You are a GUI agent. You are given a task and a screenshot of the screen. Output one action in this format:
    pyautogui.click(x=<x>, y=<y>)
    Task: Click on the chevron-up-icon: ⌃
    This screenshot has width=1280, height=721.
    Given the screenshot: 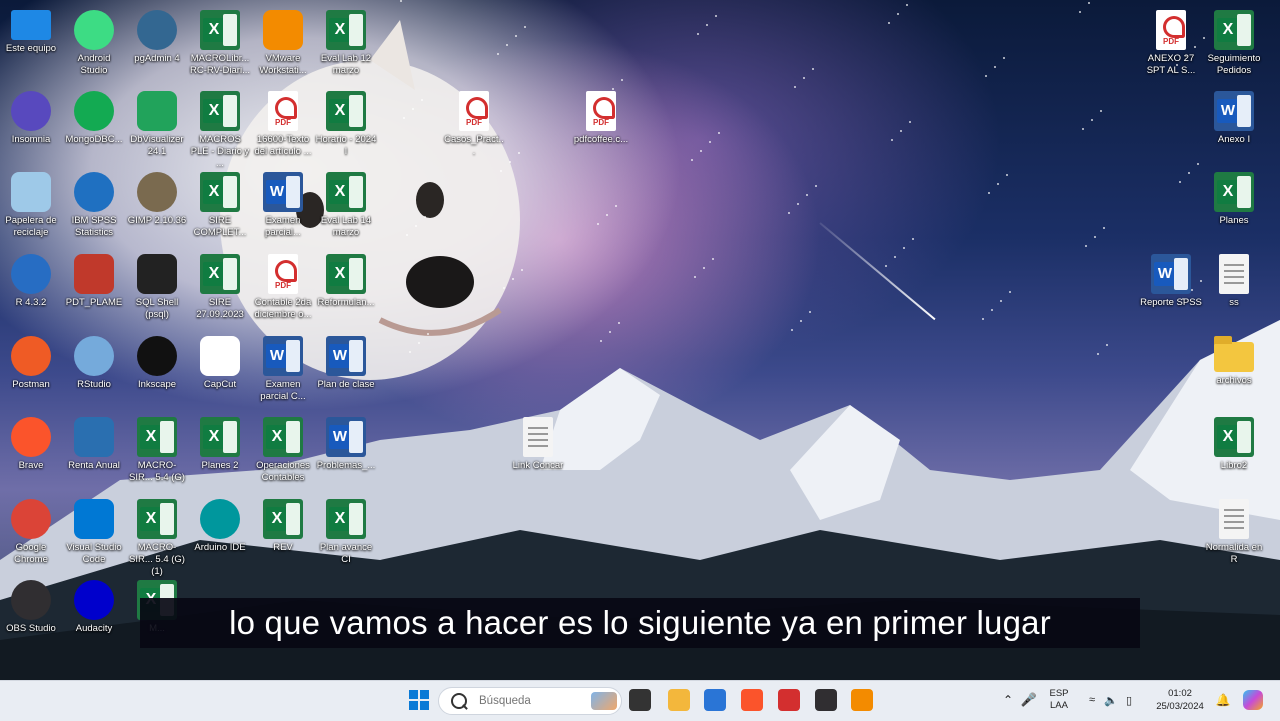 What is the action you would take?
    pyautogui.click(x=1008, y=700)
    